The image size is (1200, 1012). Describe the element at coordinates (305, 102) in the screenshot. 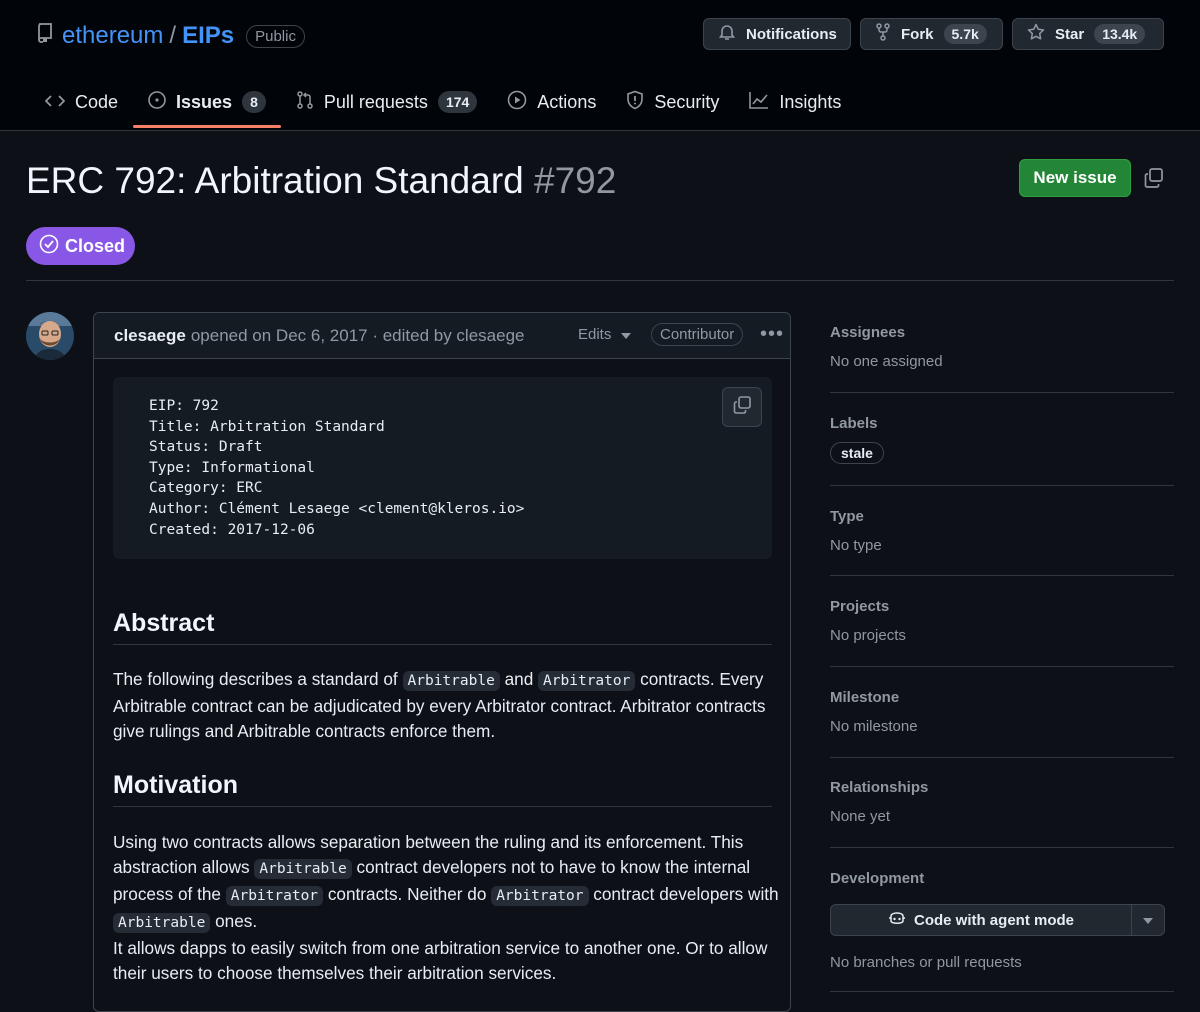

I see `pull-request-icon` at that location.